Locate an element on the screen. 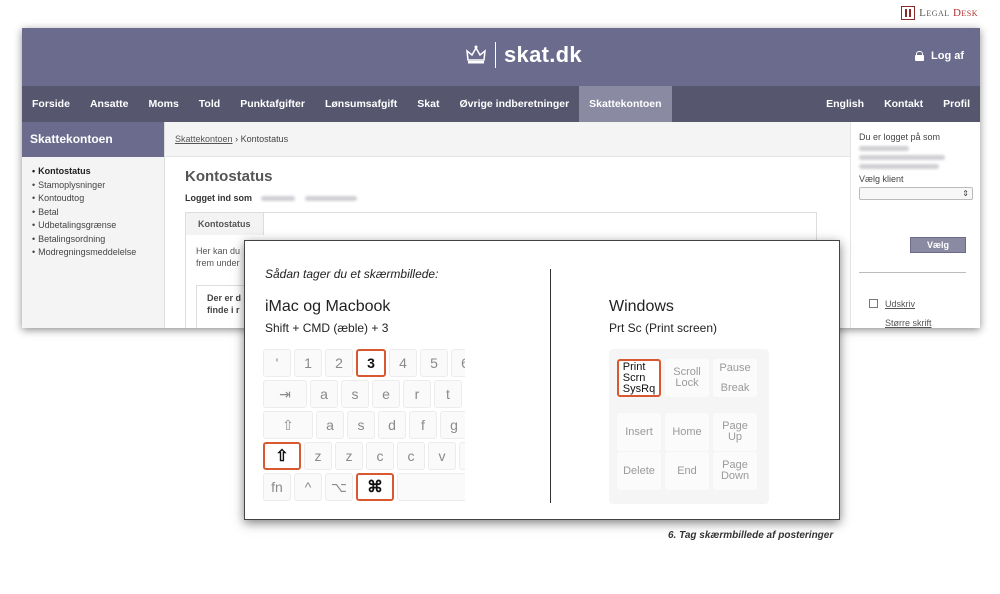 Image resolution: width=1000 pixels, height=594 pixels. choose-client-label: Vælg klient is located at coordinates (881, 179).